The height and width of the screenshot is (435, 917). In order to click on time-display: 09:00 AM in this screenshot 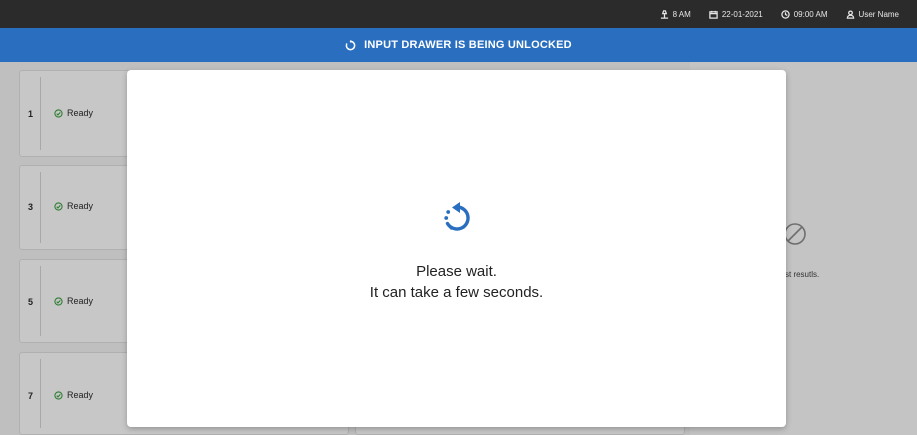, I will do `click(804, 14)`.